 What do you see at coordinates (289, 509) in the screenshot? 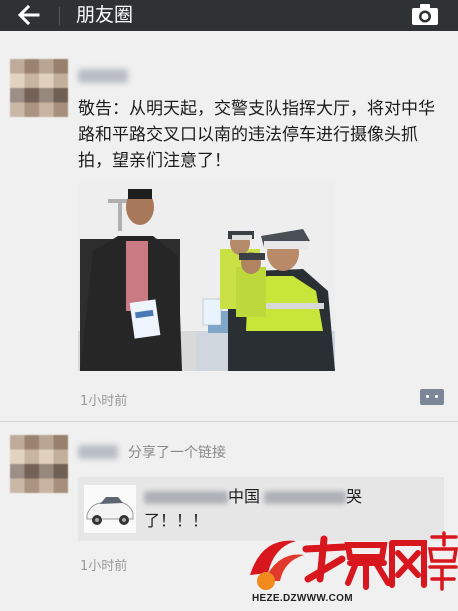
I see `link-title: 中国 哭 了！！！` at bounding box center [289, 509].